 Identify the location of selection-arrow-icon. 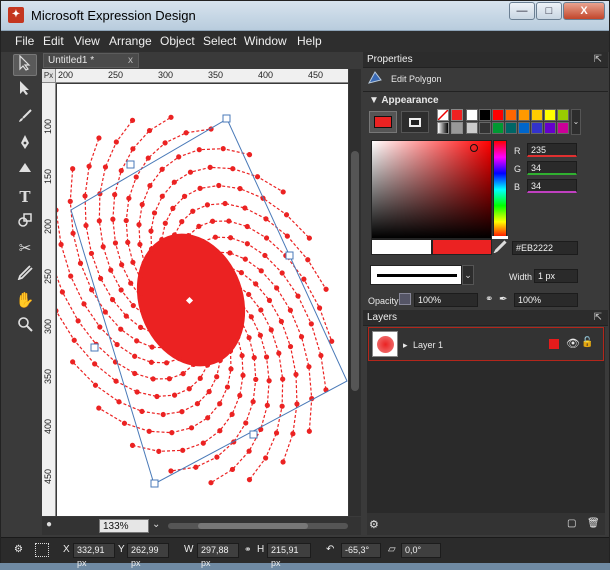
(25, 65).